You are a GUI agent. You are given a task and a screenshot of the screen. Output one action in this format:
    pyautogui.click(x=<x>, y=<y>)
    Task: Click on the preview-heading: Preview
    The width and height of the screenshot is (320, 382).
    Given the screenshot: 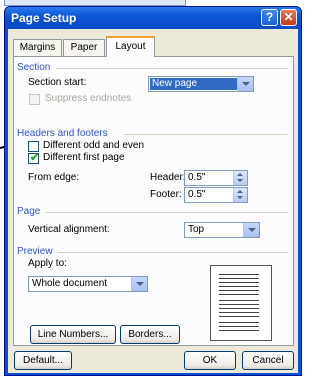 What is the action you would take?
    pyautogui.click(x=35, y=251)
    